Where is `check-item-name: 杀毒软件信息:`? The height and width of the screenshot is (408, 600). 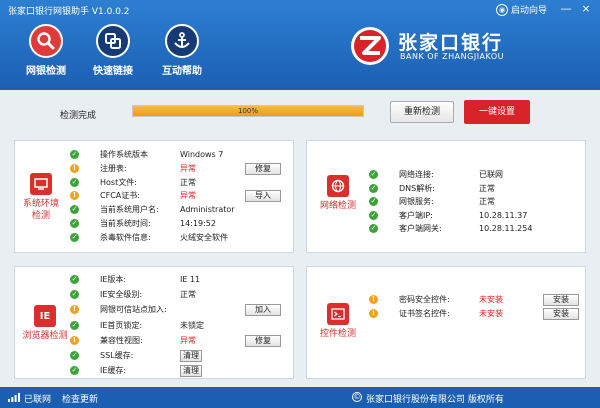
check-item-name: 杀毒软件信息: is located at coordinates (125, 237).